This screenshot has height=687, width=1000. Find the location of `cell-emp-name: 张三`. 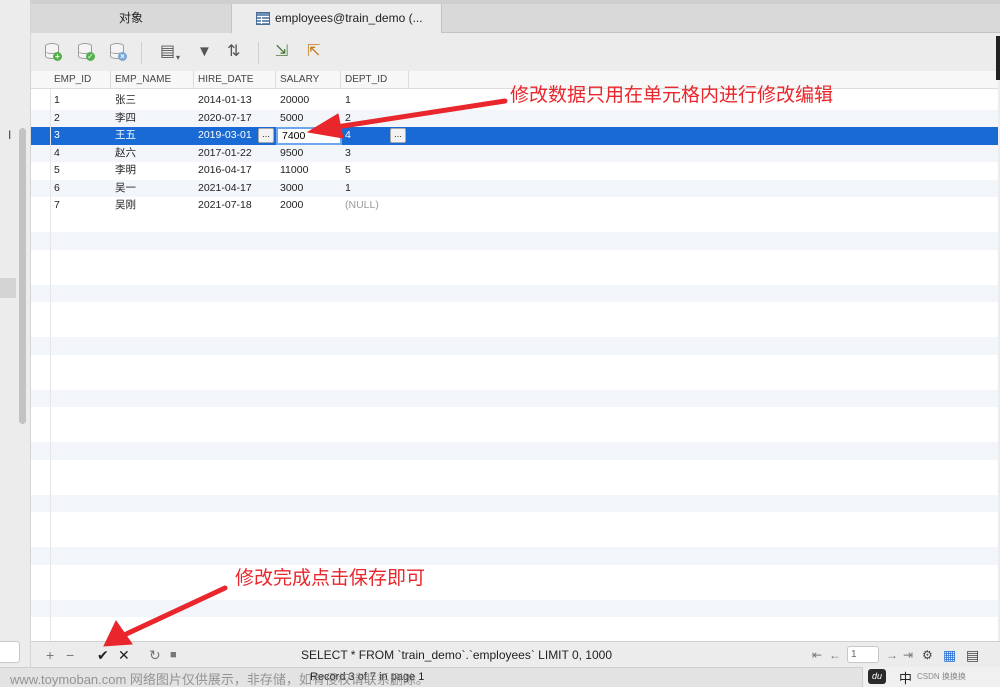

cell-emp-name: 张三 is located at coordinates (123, 101).